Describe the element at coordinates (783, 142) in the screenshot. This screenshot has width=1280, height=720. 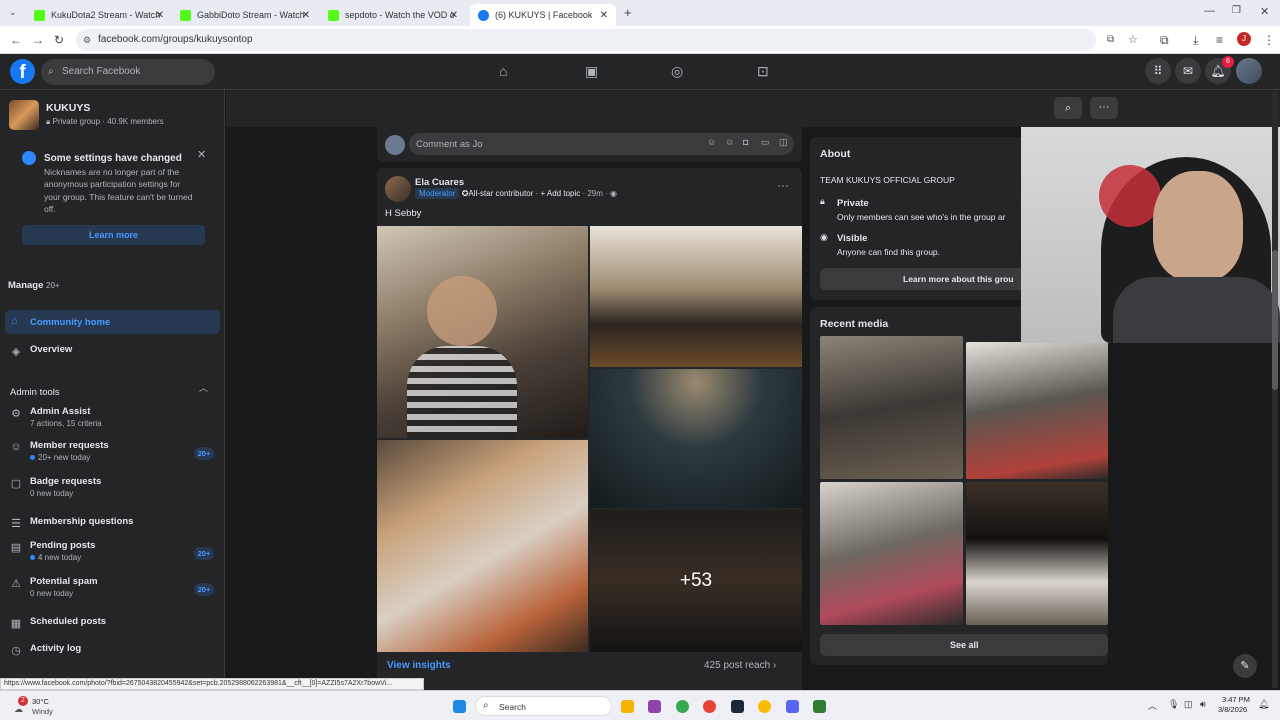
I see `sticker-icon: ◫` at that location.